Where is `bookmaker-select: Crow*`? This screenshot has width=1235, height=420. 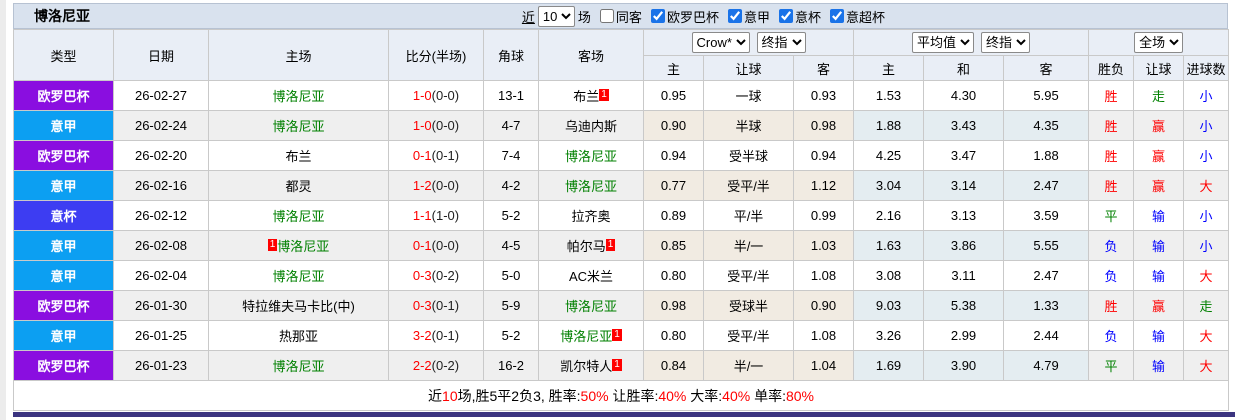 bookmaker-select: Crow* is located at coordinates (720, 42).